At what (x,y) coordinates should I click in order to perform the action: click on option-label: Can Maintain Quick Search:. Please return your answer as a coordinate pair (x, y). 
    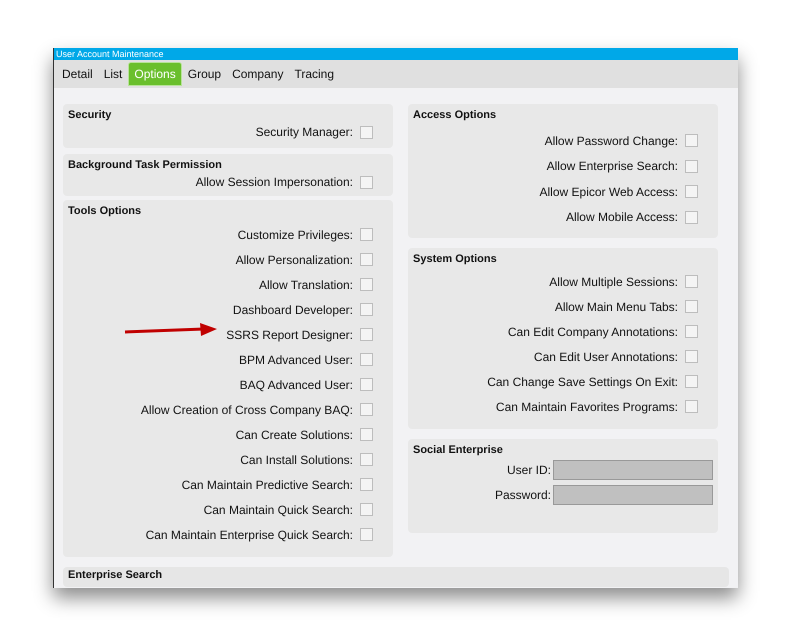
    Looking at the image, I should click on (278, 510).